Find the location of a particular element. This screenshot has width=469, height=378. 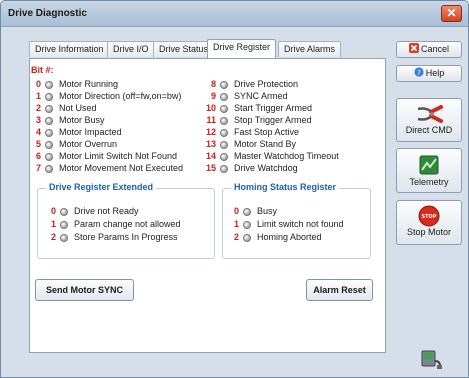

extended-bit-row: 0 Drive not Ready is located at coordinates (128, 211).